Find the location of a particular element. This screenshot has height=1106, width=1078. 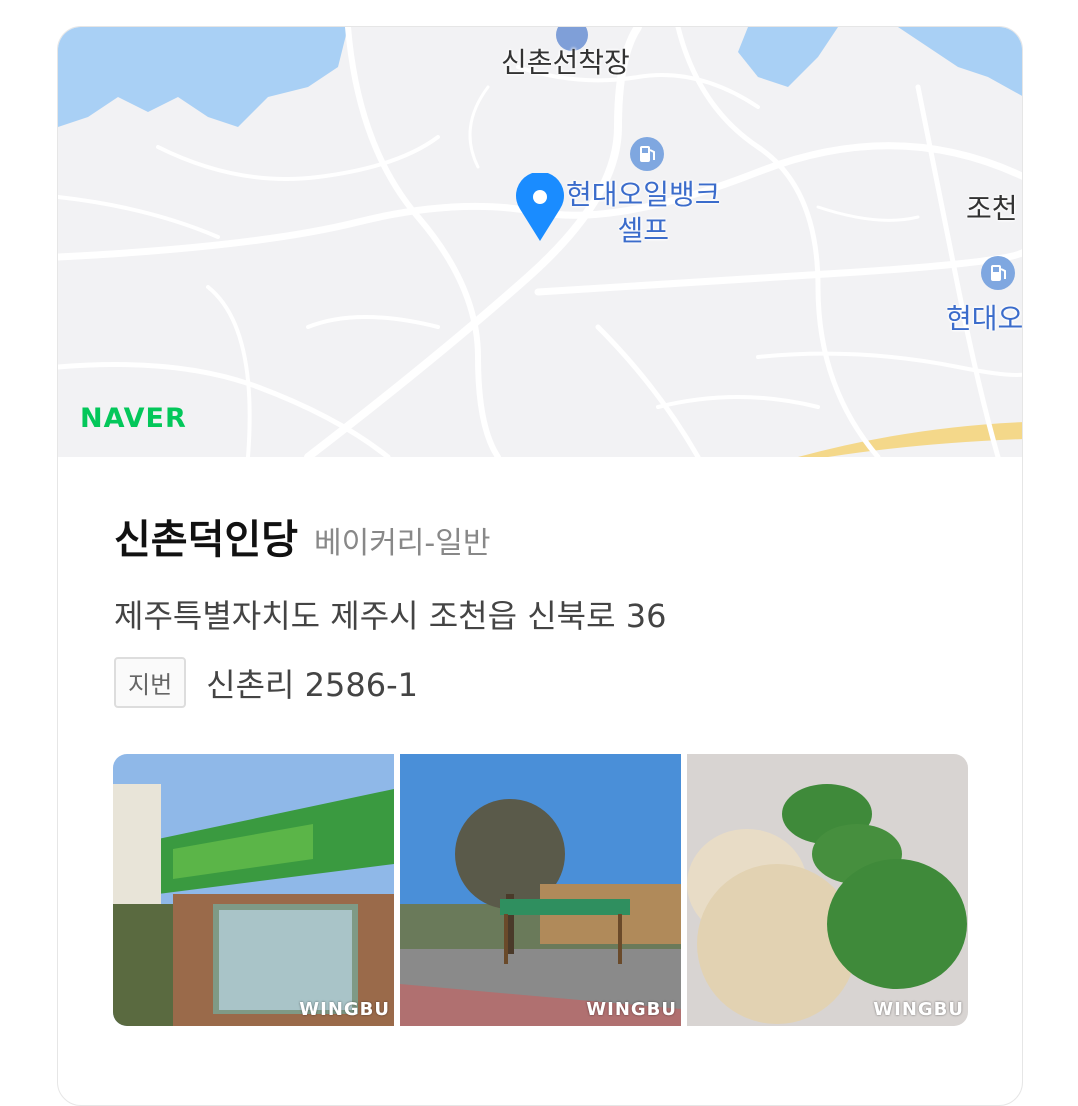

photo-barley-bread: WINGBU is located at coordinates (827, 890).